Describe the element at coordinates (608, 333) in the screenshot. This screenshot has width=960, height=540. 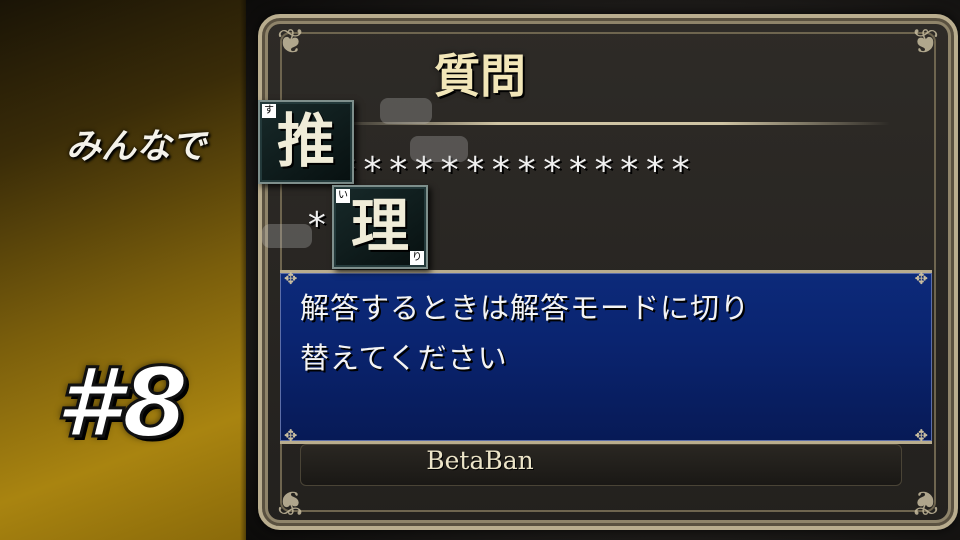
I see `message-text: 解答するときは解答モードに切り 替えてください` at that location.